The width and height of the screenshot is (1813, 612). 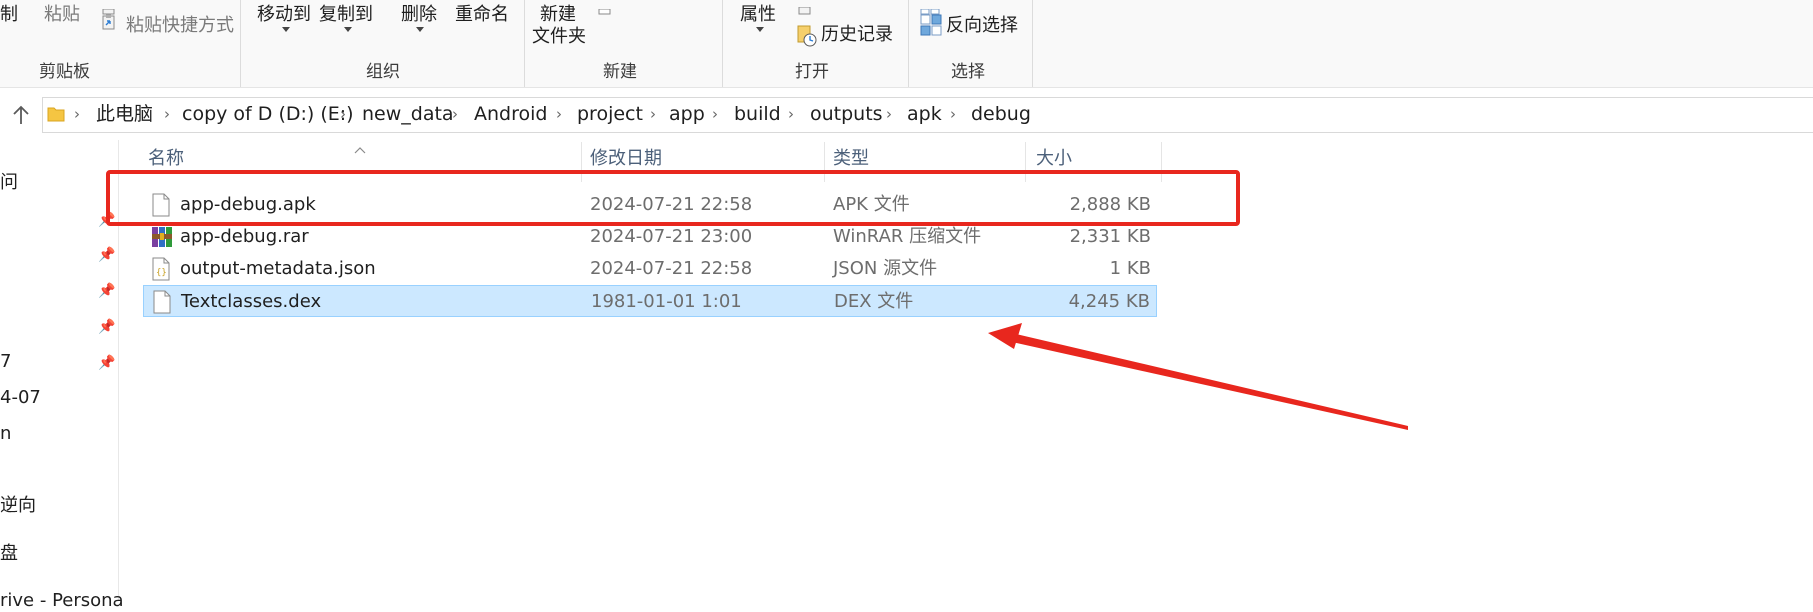 What do you see at coordinates (1210, 382) in the screenshot?
I see `annotation-arrow-shaft` at bounding box center [1210, 382].